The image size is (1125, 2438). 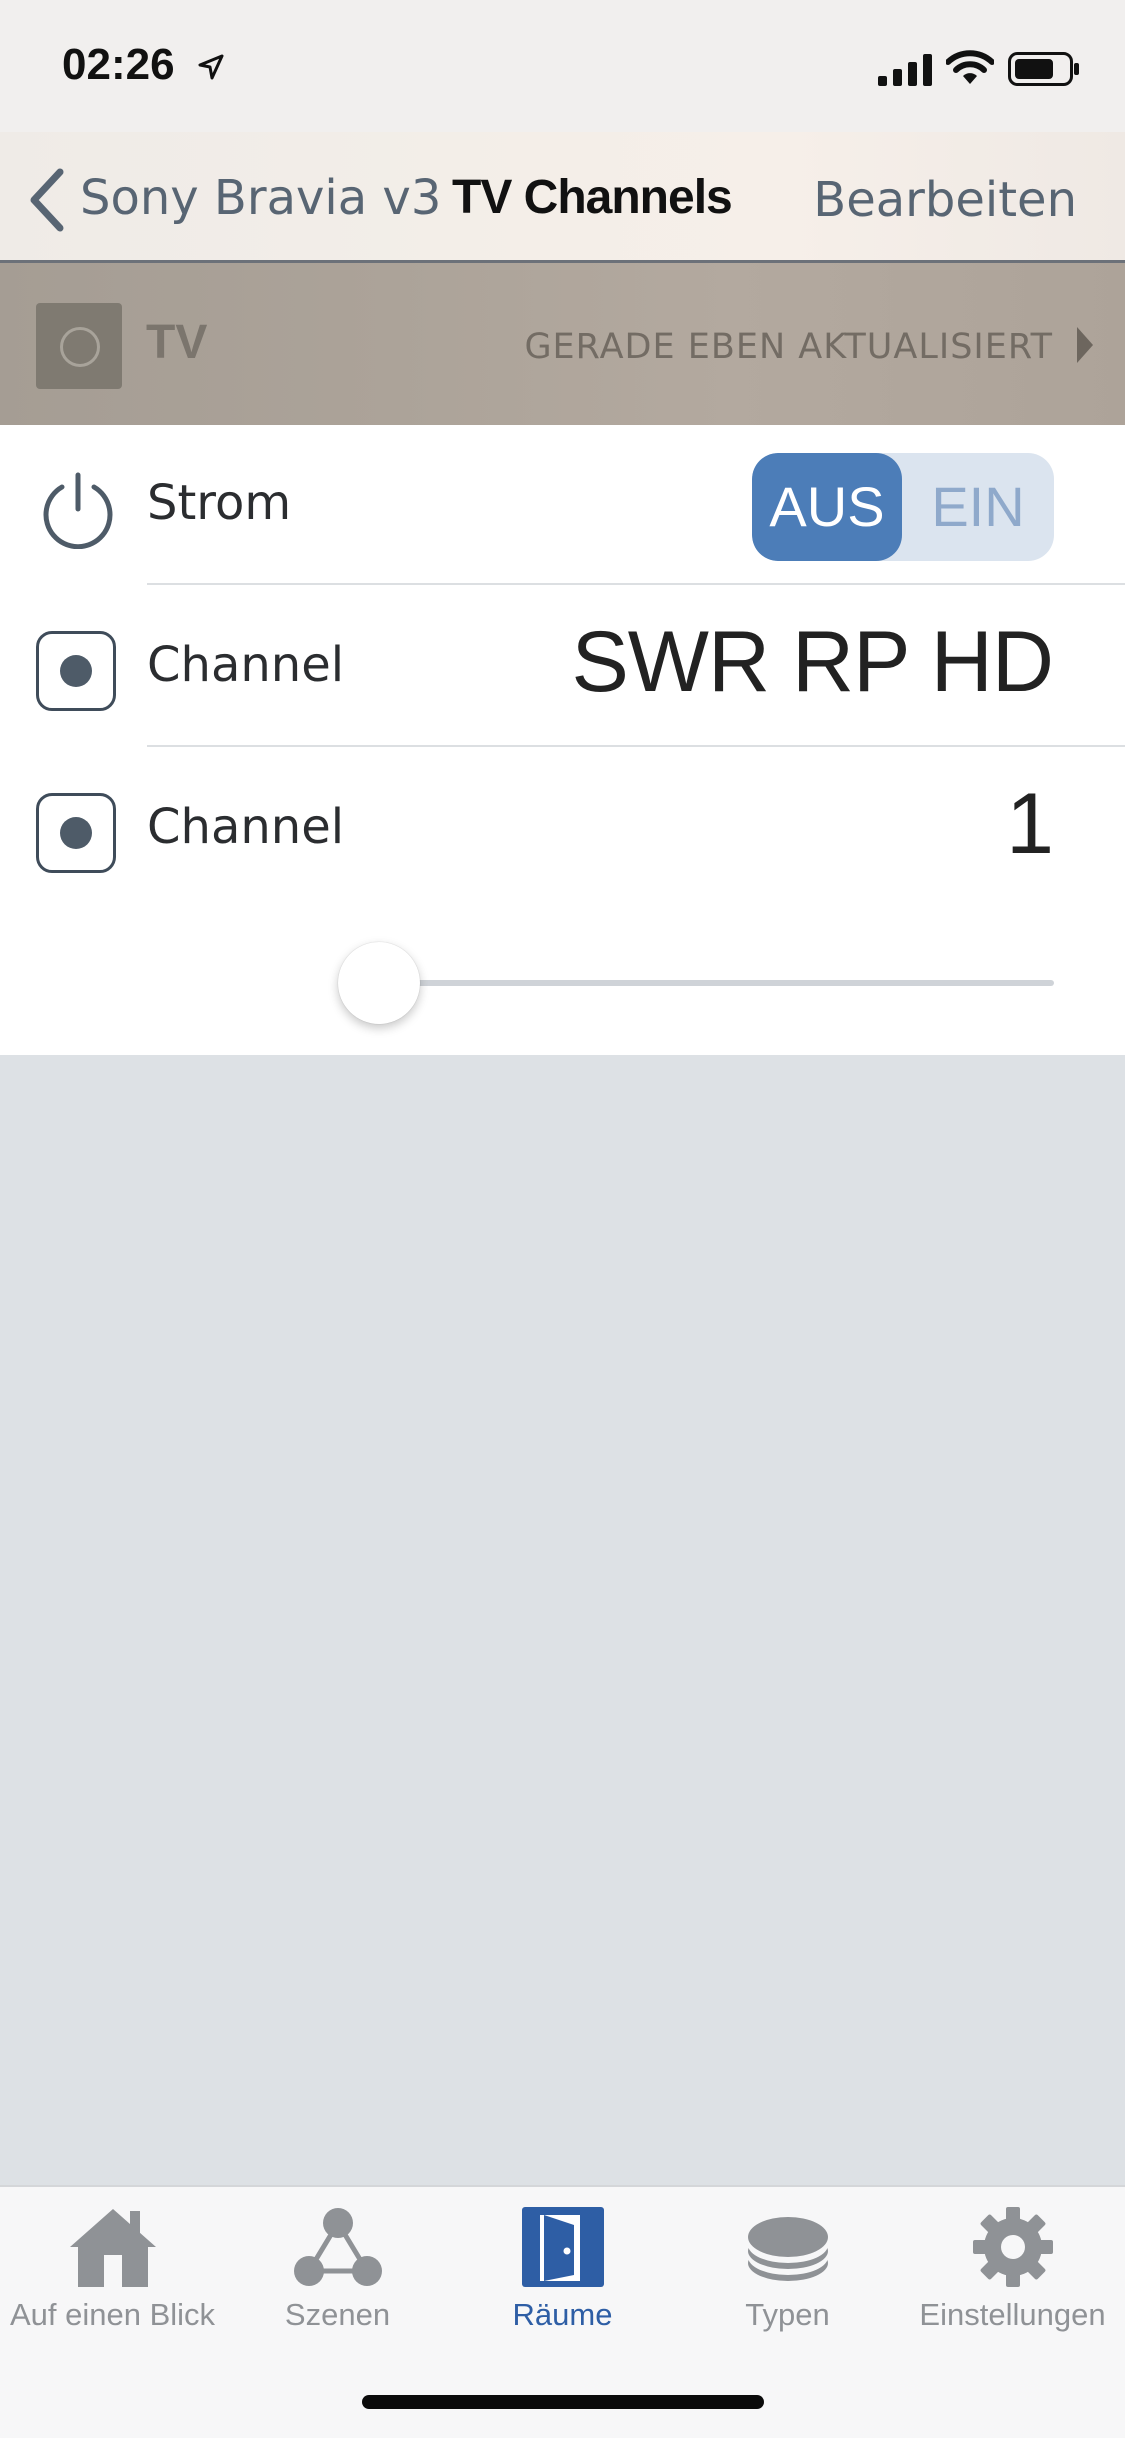 I want to click on tab-label: Szenen, so click(x=337, y=2314).